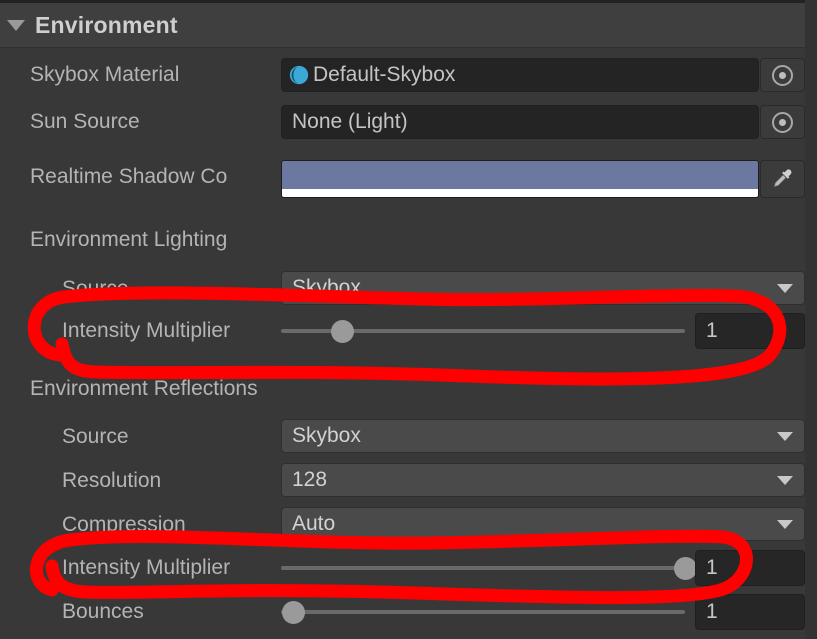  I want to click on skybox-material-picker-button, so click(782, 75).